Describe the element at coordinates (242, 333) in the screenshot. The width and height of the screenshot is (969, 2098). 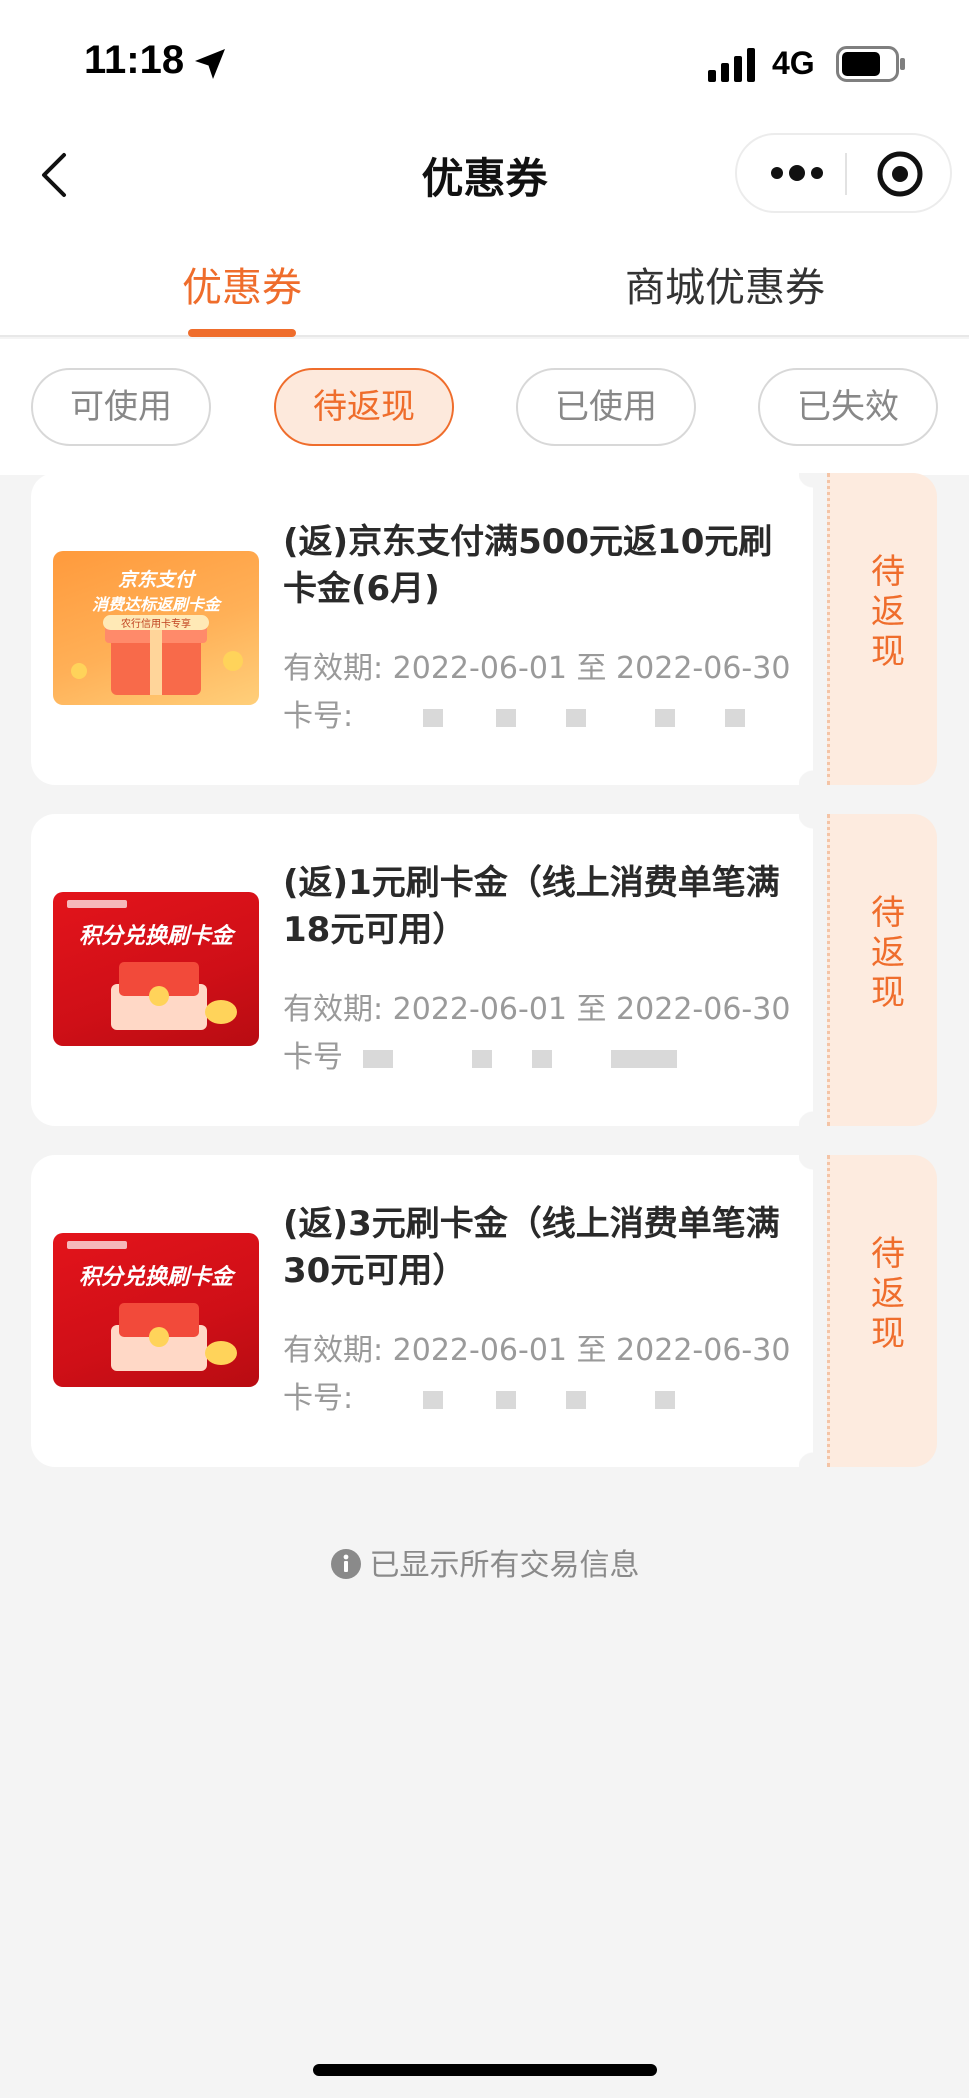
I see `tab-indicator` at that location.